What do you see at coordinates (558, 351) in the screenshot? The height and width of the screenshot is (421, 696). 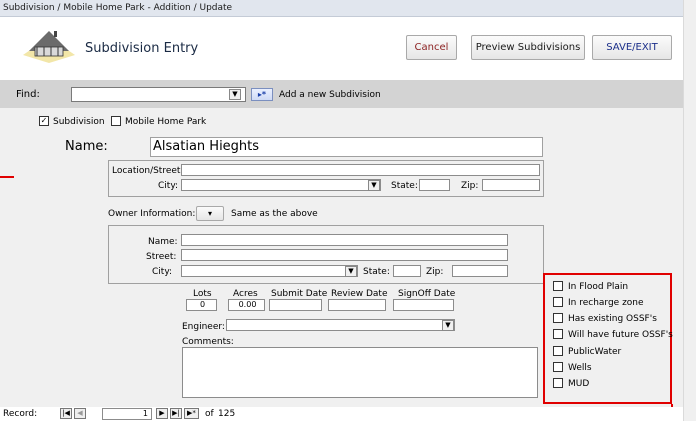 I see `public-water-checkbox` at bounding box center [558, 351].